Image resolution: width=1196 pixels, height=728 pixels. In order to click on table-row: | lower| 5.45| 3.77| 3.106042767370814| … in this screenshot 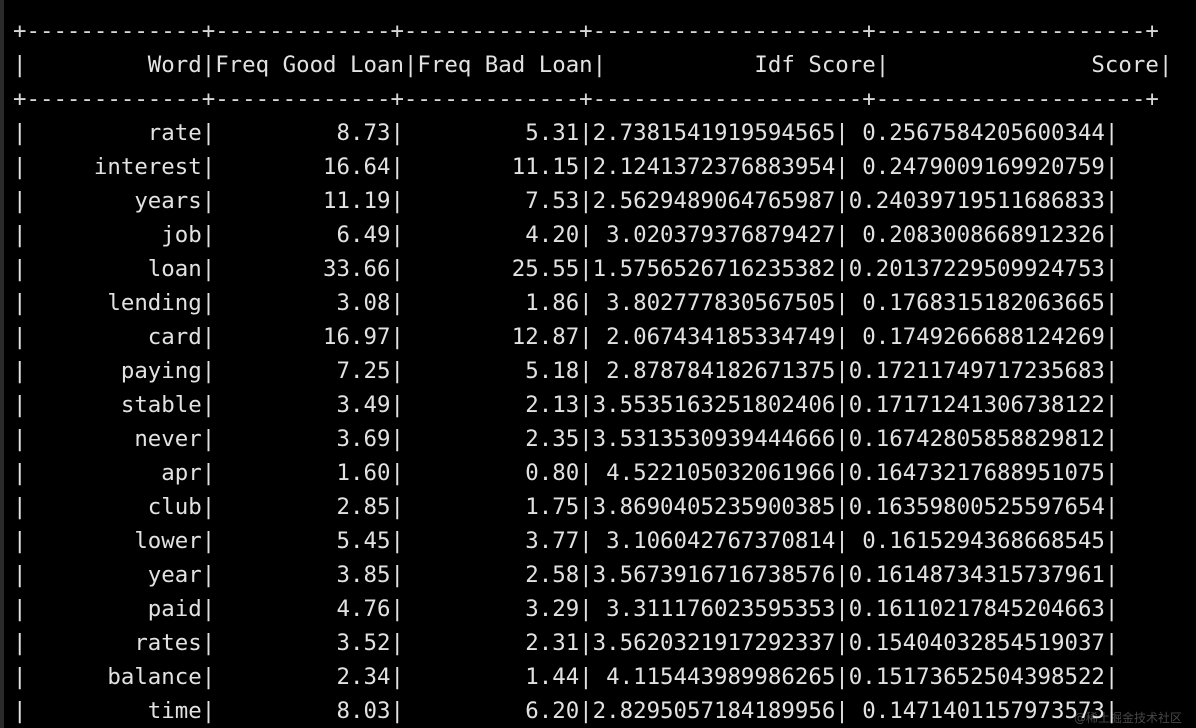, I will do `click(604, 541)`.